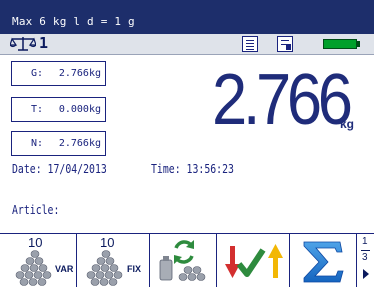  Describe the element at coordinates (192, 169) in the screenshot. I see `time-text: Time: 13:56:23` at that location.